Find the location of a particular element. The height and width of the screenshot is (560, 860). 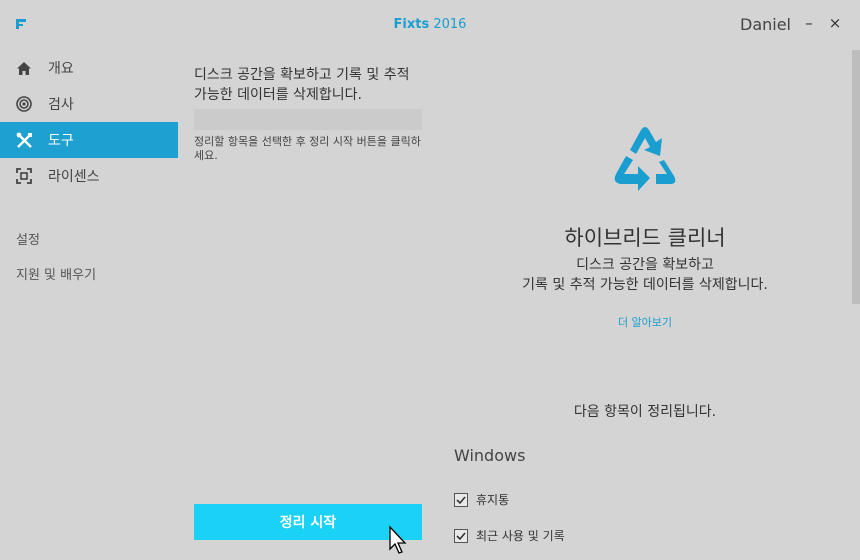

tools-icon is located at coordinates (24, 140).